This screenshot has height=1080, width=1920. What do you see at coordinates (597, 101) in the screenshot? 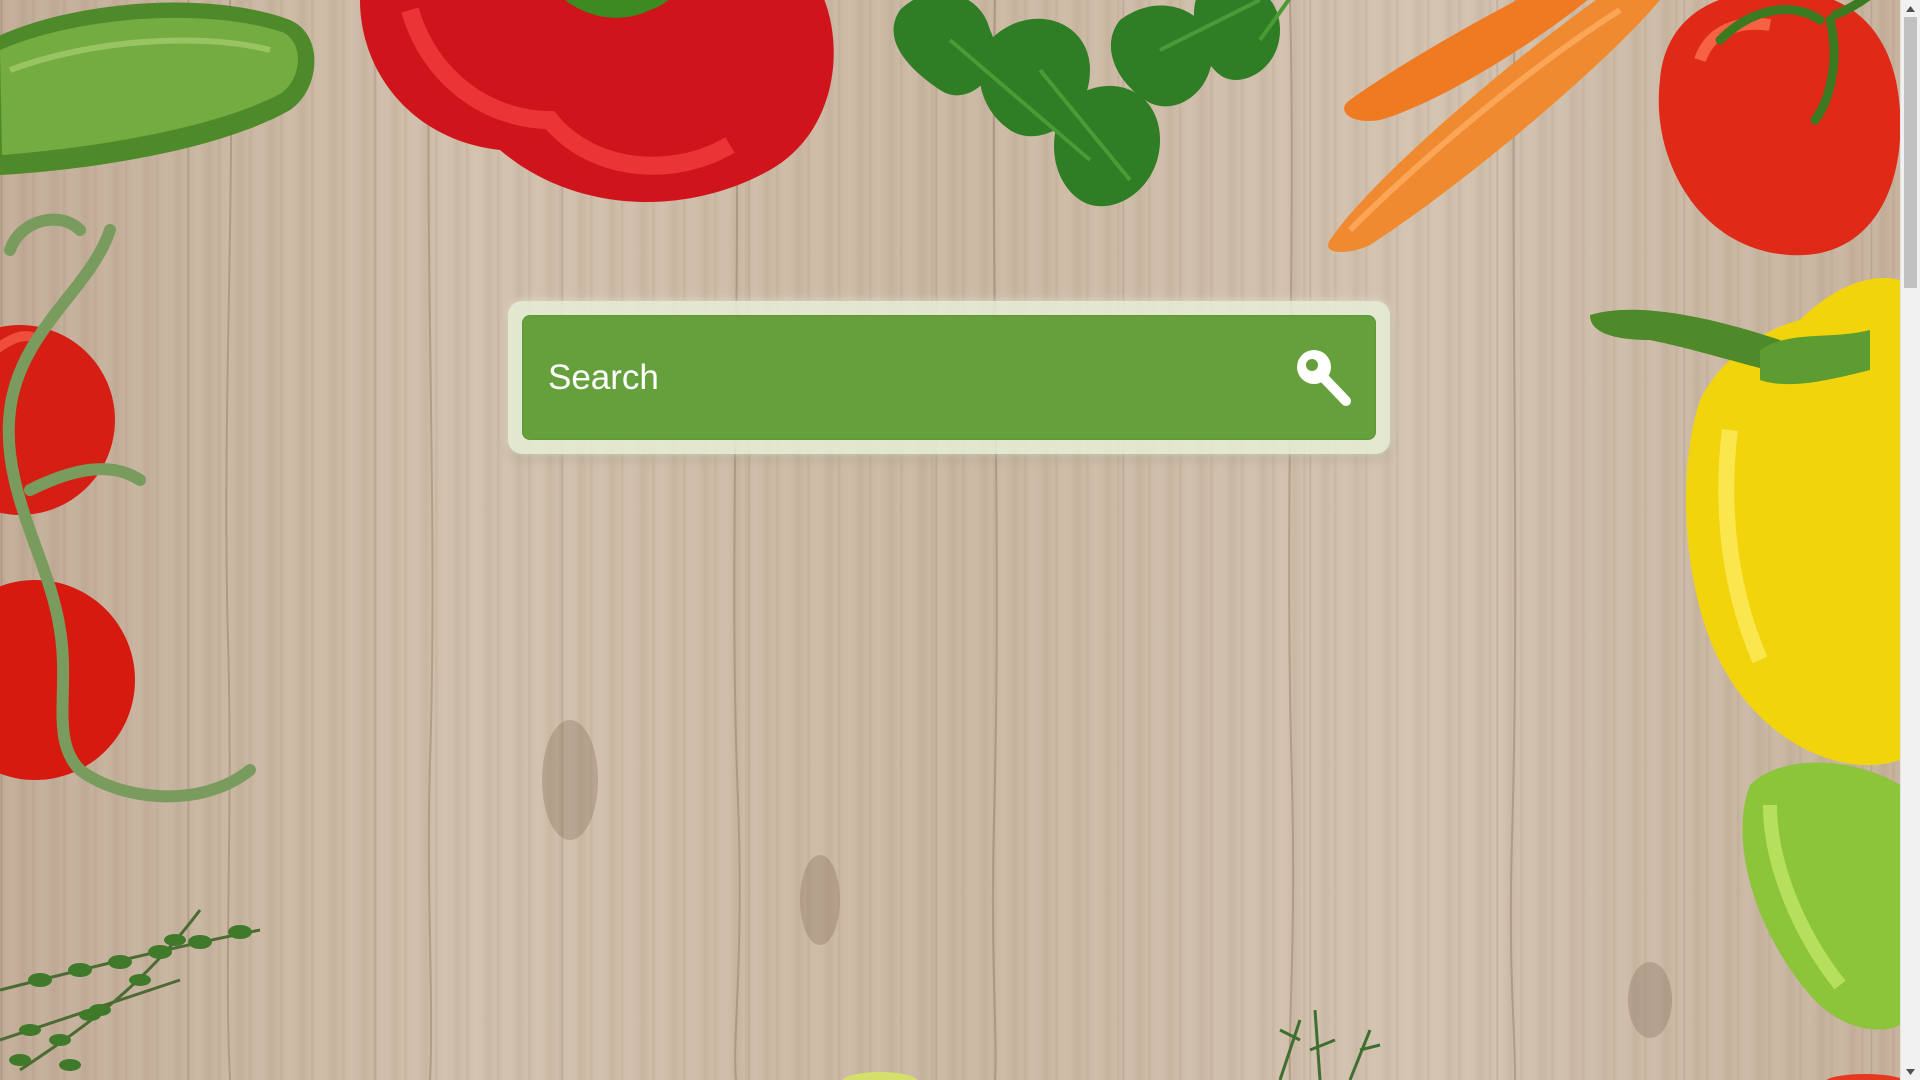
I see `red-bell-pepper-image` at bounding box center [597, 101].